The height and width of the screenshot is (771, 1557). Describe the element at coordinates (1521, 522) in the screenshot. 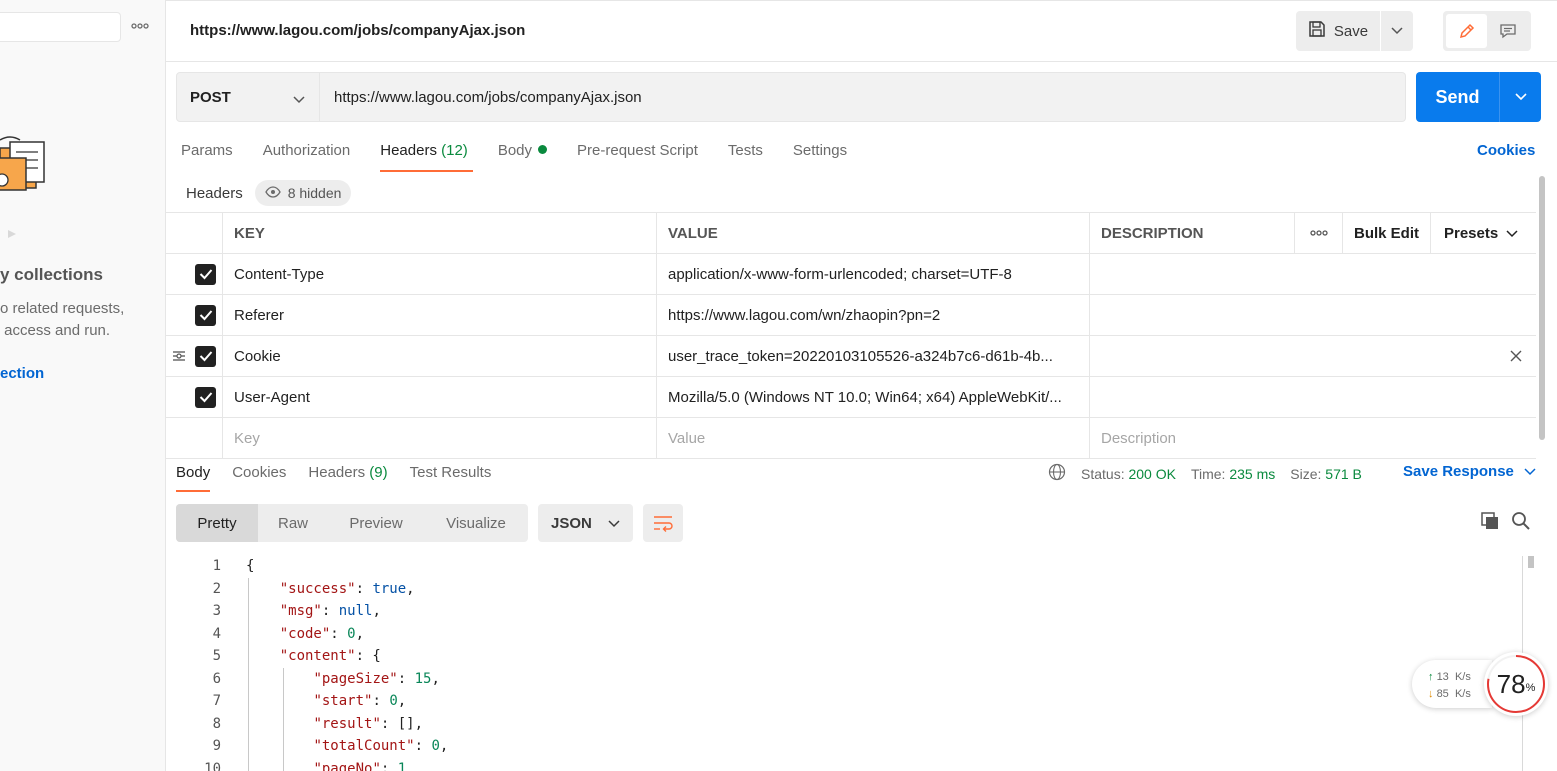

I see `search-icon` at that location.